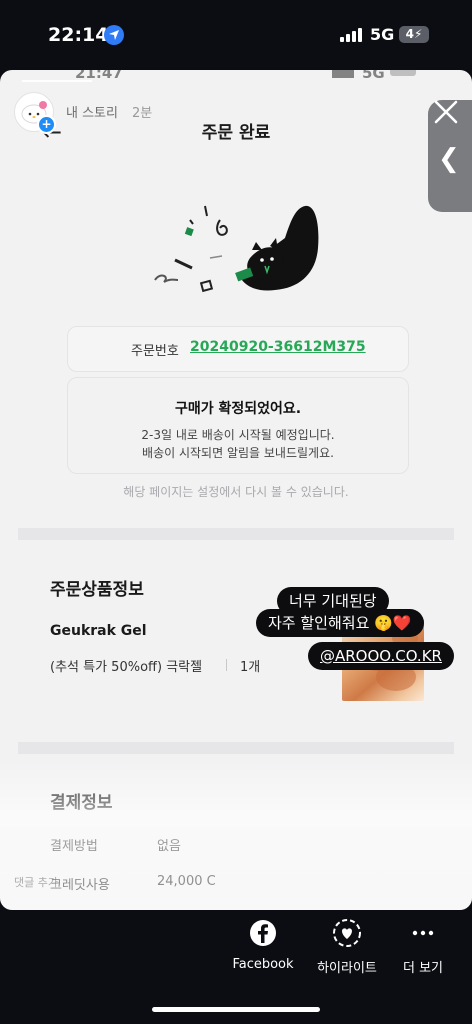 This screenshot has height=1024, width=472. Describe the element at coordinates (98, 631) in the screenshot. I see `product-name: Geukrak Gel` at that location.